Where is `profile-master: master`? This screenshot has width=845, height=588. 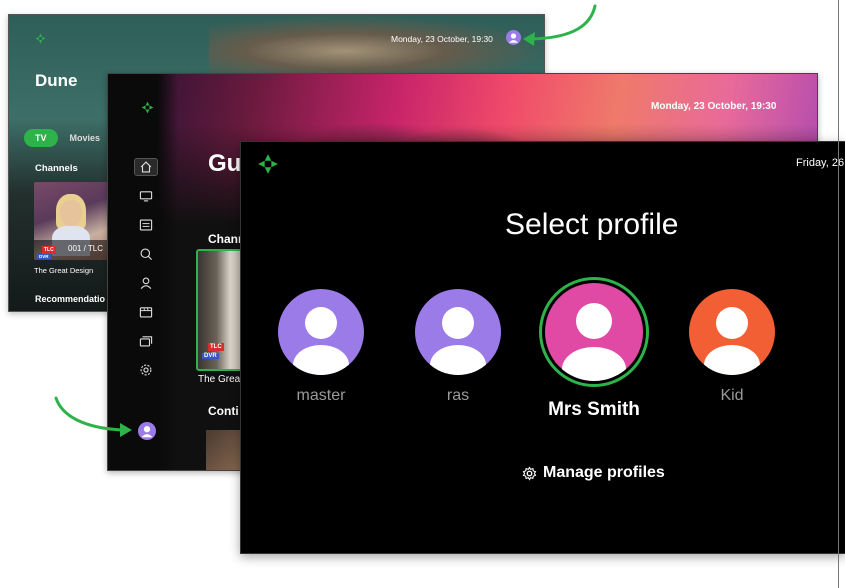
profile-master: master is located at coordinates (321, 347).